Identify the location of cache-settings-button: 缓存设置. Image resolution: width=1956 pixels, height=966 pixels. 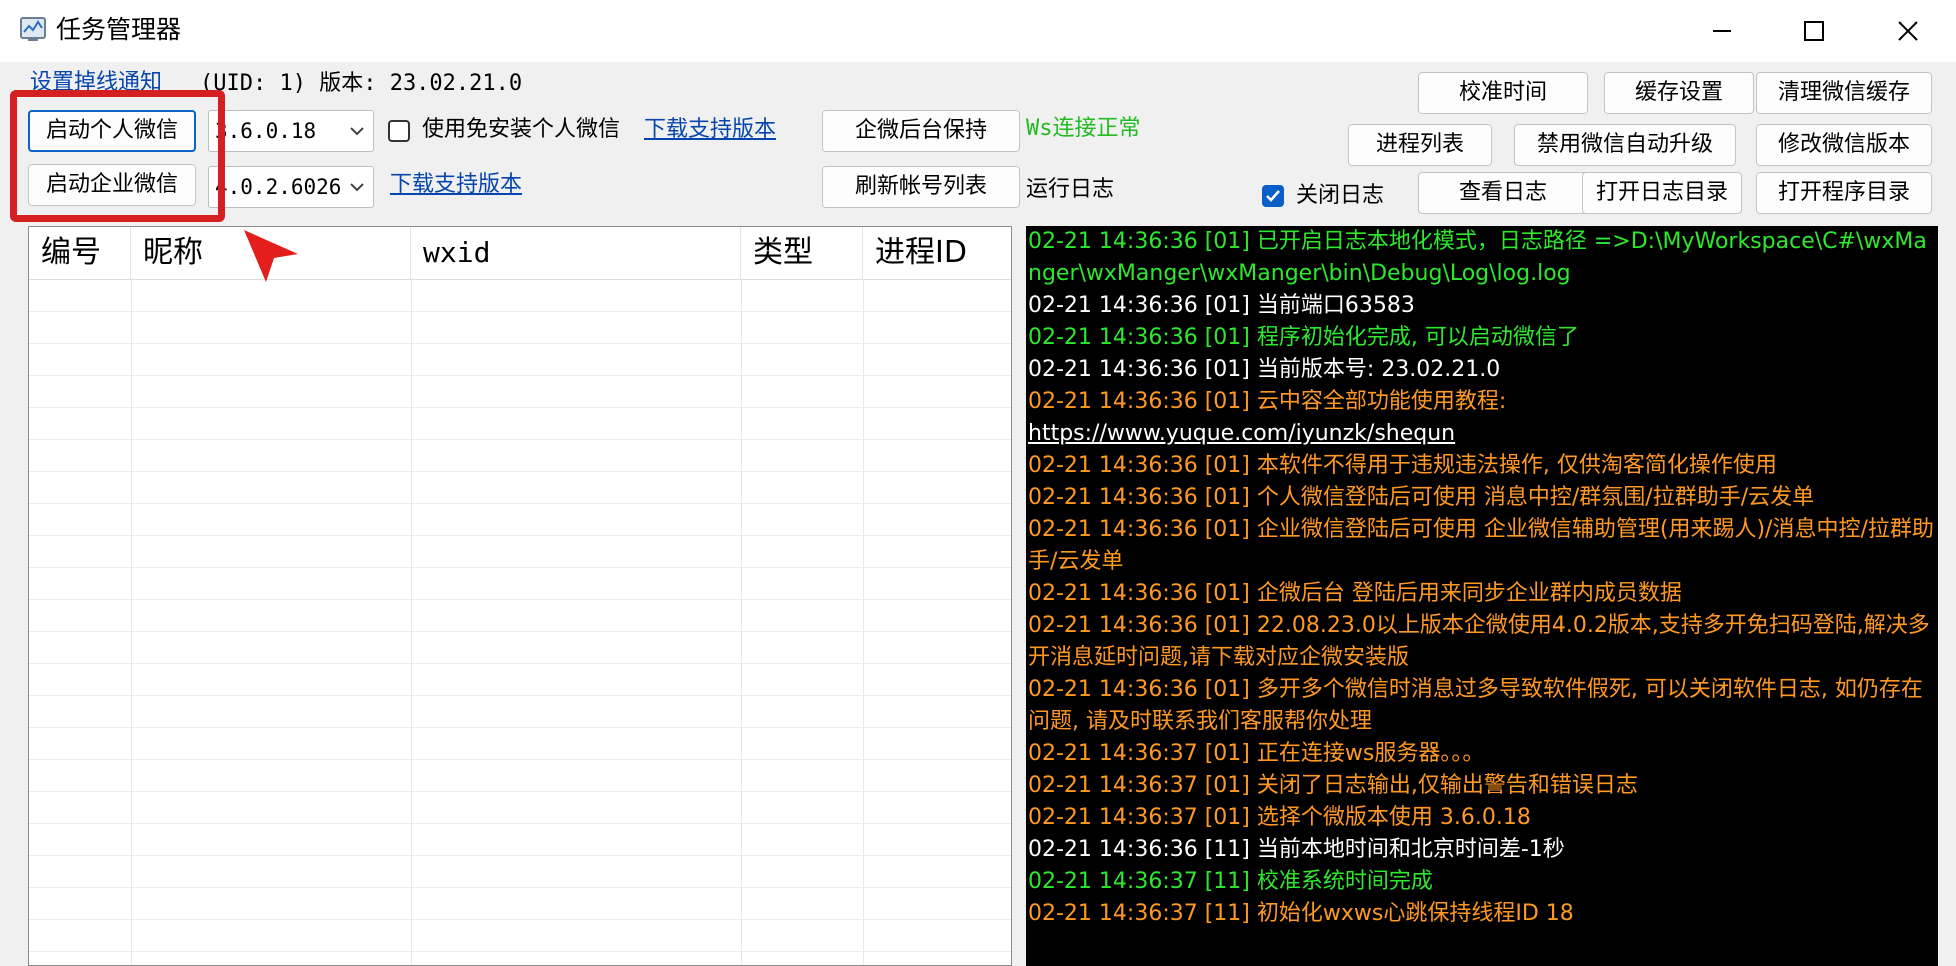
(1679, 93).